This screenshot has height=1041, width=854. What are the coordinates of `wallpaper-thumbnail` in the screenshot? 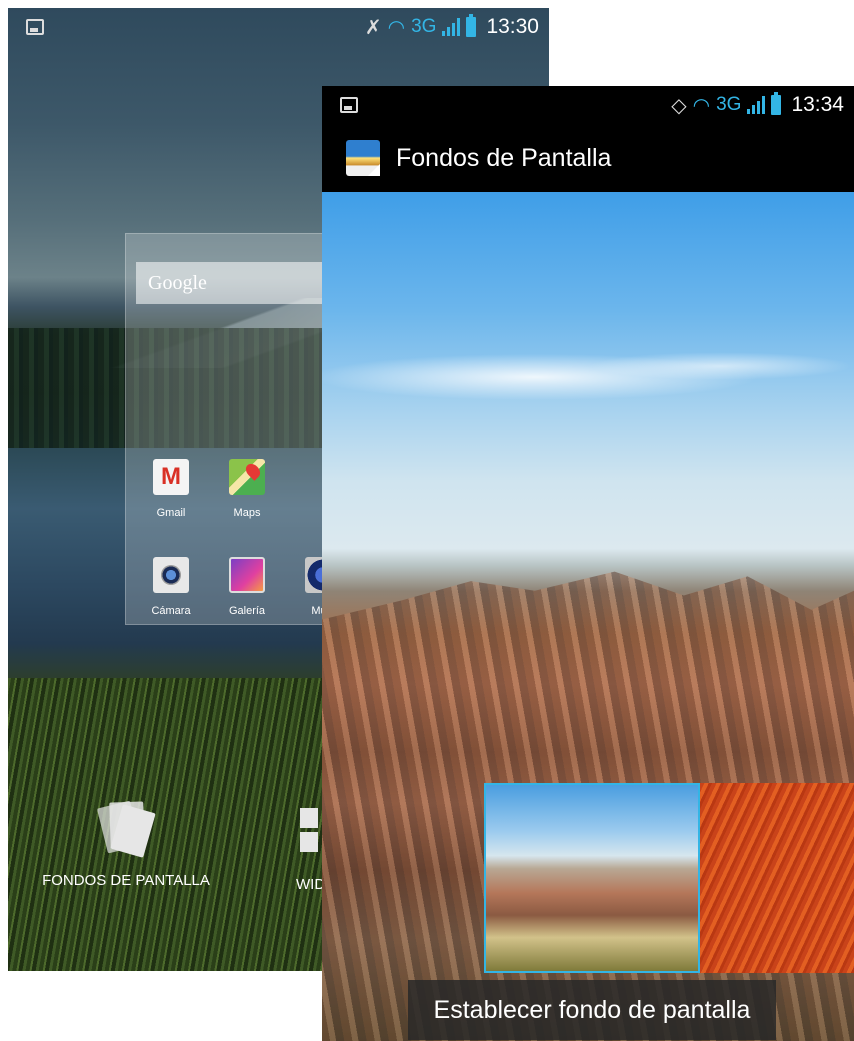 It's located at (777, 878).